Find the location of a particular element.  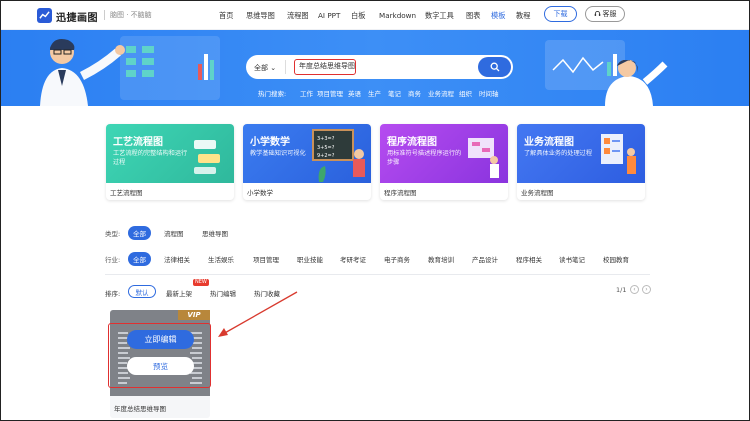

type-option-all: 全部 is located at coordinates (139, 233).